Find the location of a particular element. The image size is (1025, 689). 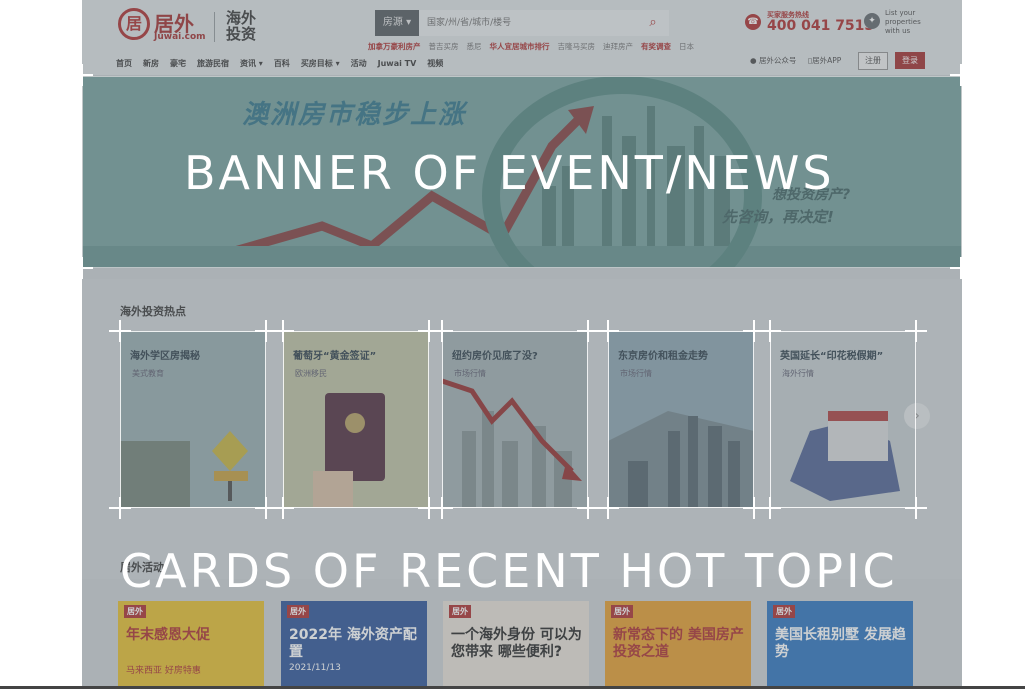

logo-domain: Juwai.com is located at coordinates (180, 37).